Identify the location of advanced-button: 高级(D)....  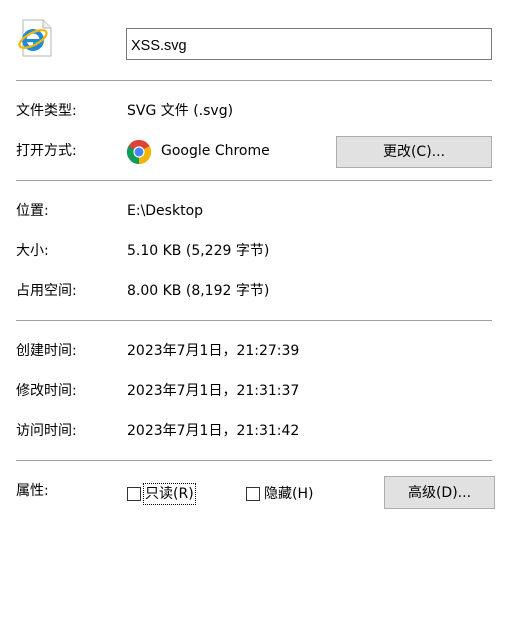
(439, 492).